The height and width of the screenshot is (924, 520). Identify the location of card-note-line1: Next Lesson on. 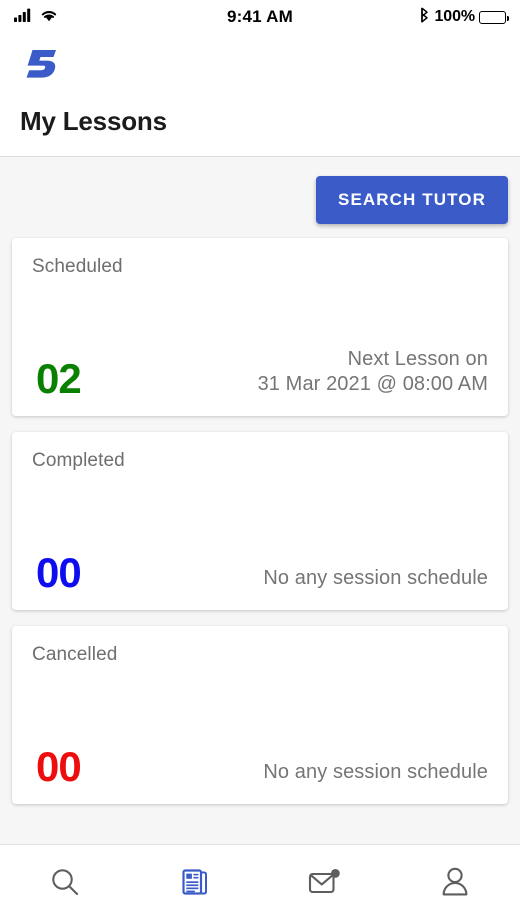
(417, 358).